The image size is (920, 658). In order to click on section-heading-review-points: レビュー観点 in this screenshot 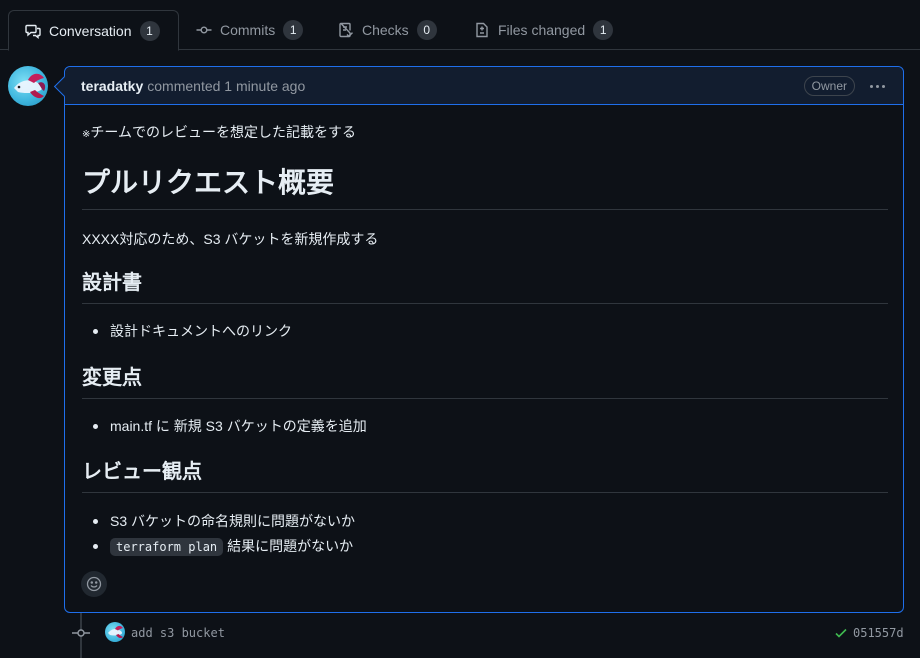, I will do `click(485, 476)`.